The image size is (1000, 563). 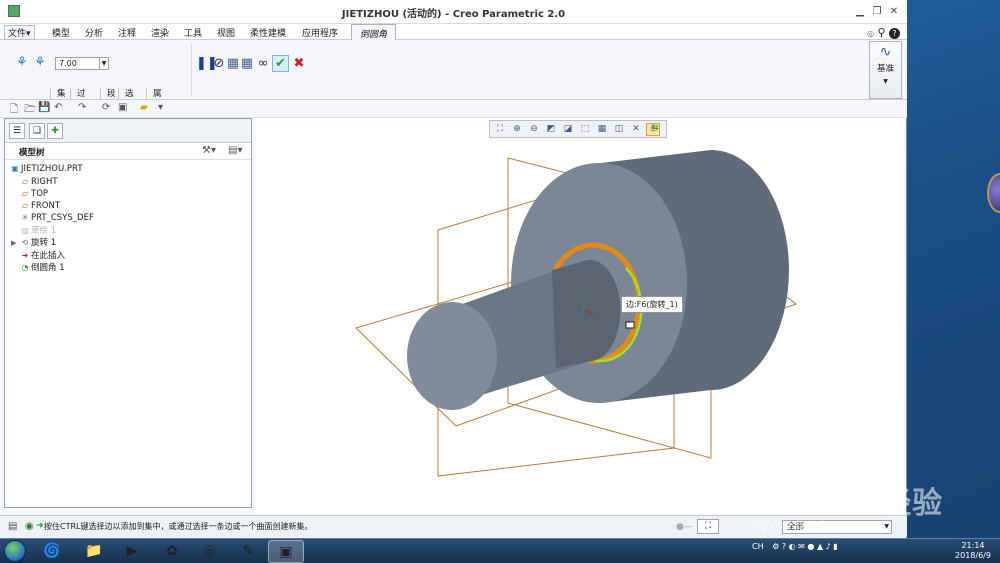 What do you see at coordinates (15, 551) in the screenshot?
I see `start-button-icon` at bounding box center [15, 551].